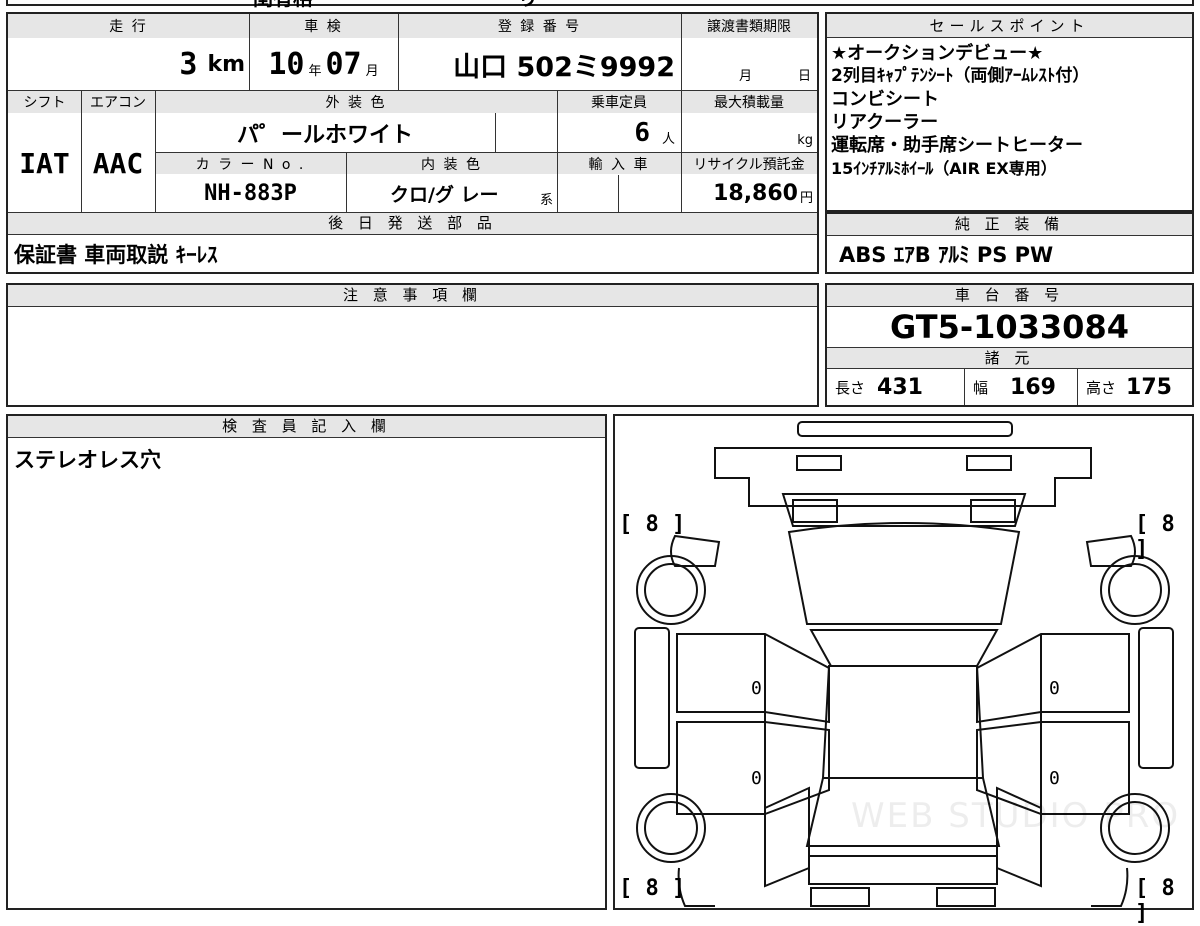 This screenshot has height=926, width=1200. I want to click on max-load-cell: kg, so click(749, 133).